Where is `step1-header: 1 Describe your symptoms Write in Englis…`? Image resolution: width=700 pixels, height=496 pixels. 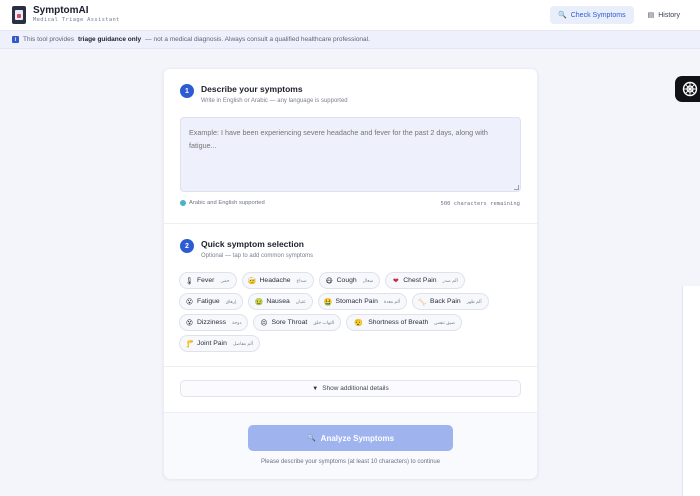 step1-header: 1 Describe your symptoms Write in Englis… is located at coordinates (264, 94).